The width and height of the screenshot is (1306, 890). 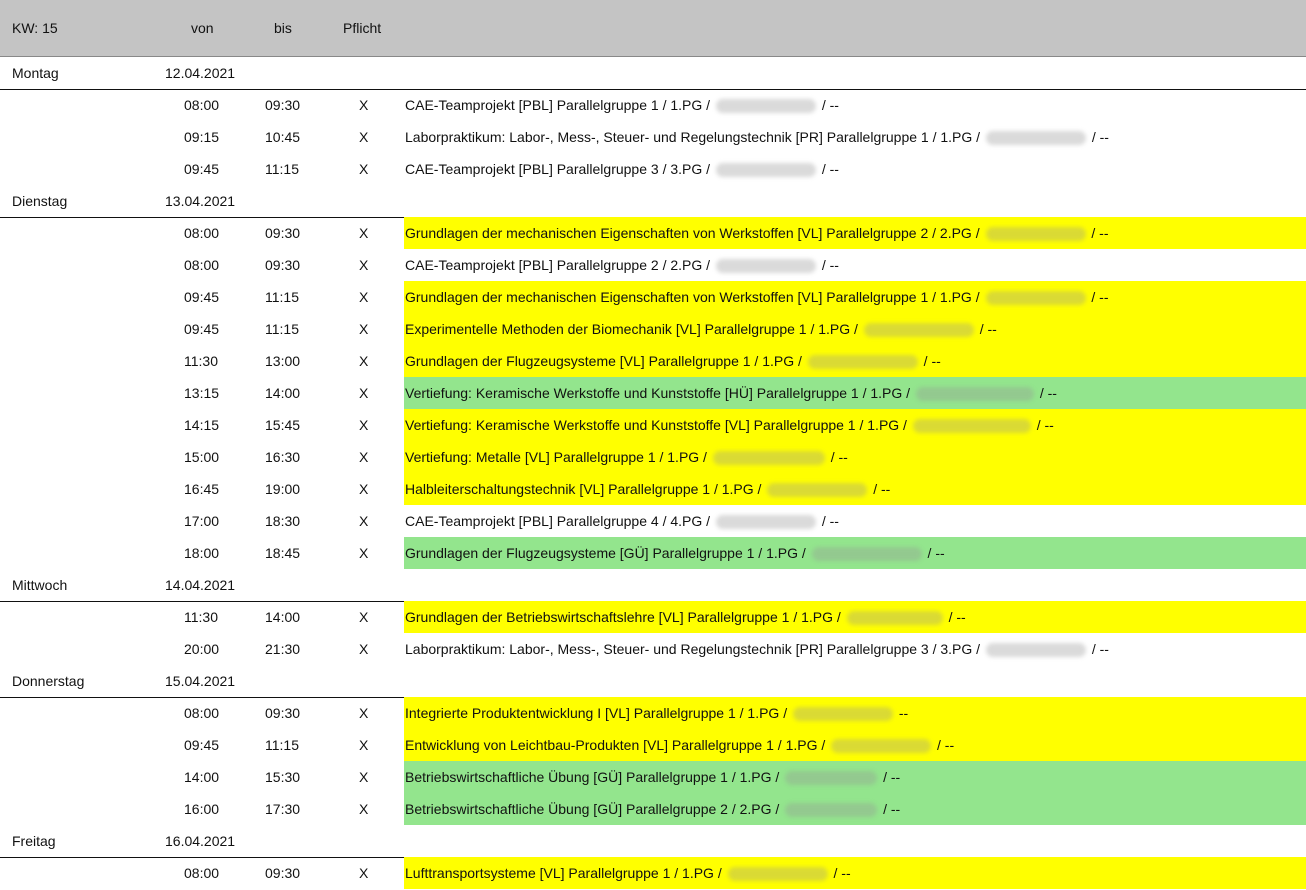 I want to click on event-start-time: 09:15, so click(x=202, y=137).